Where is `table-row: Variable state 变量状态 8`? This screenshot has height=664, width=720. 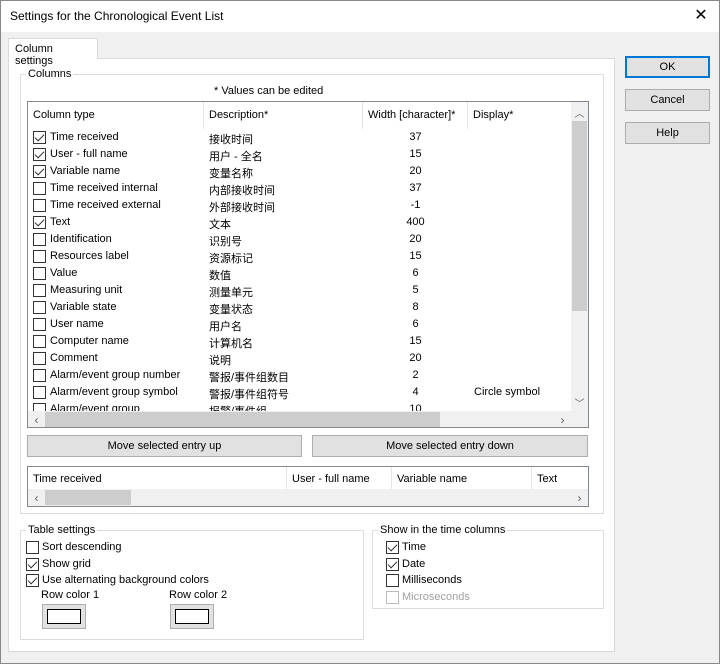 table-row: Variable state 变量状态 8 is located at coordinates (300, 308).